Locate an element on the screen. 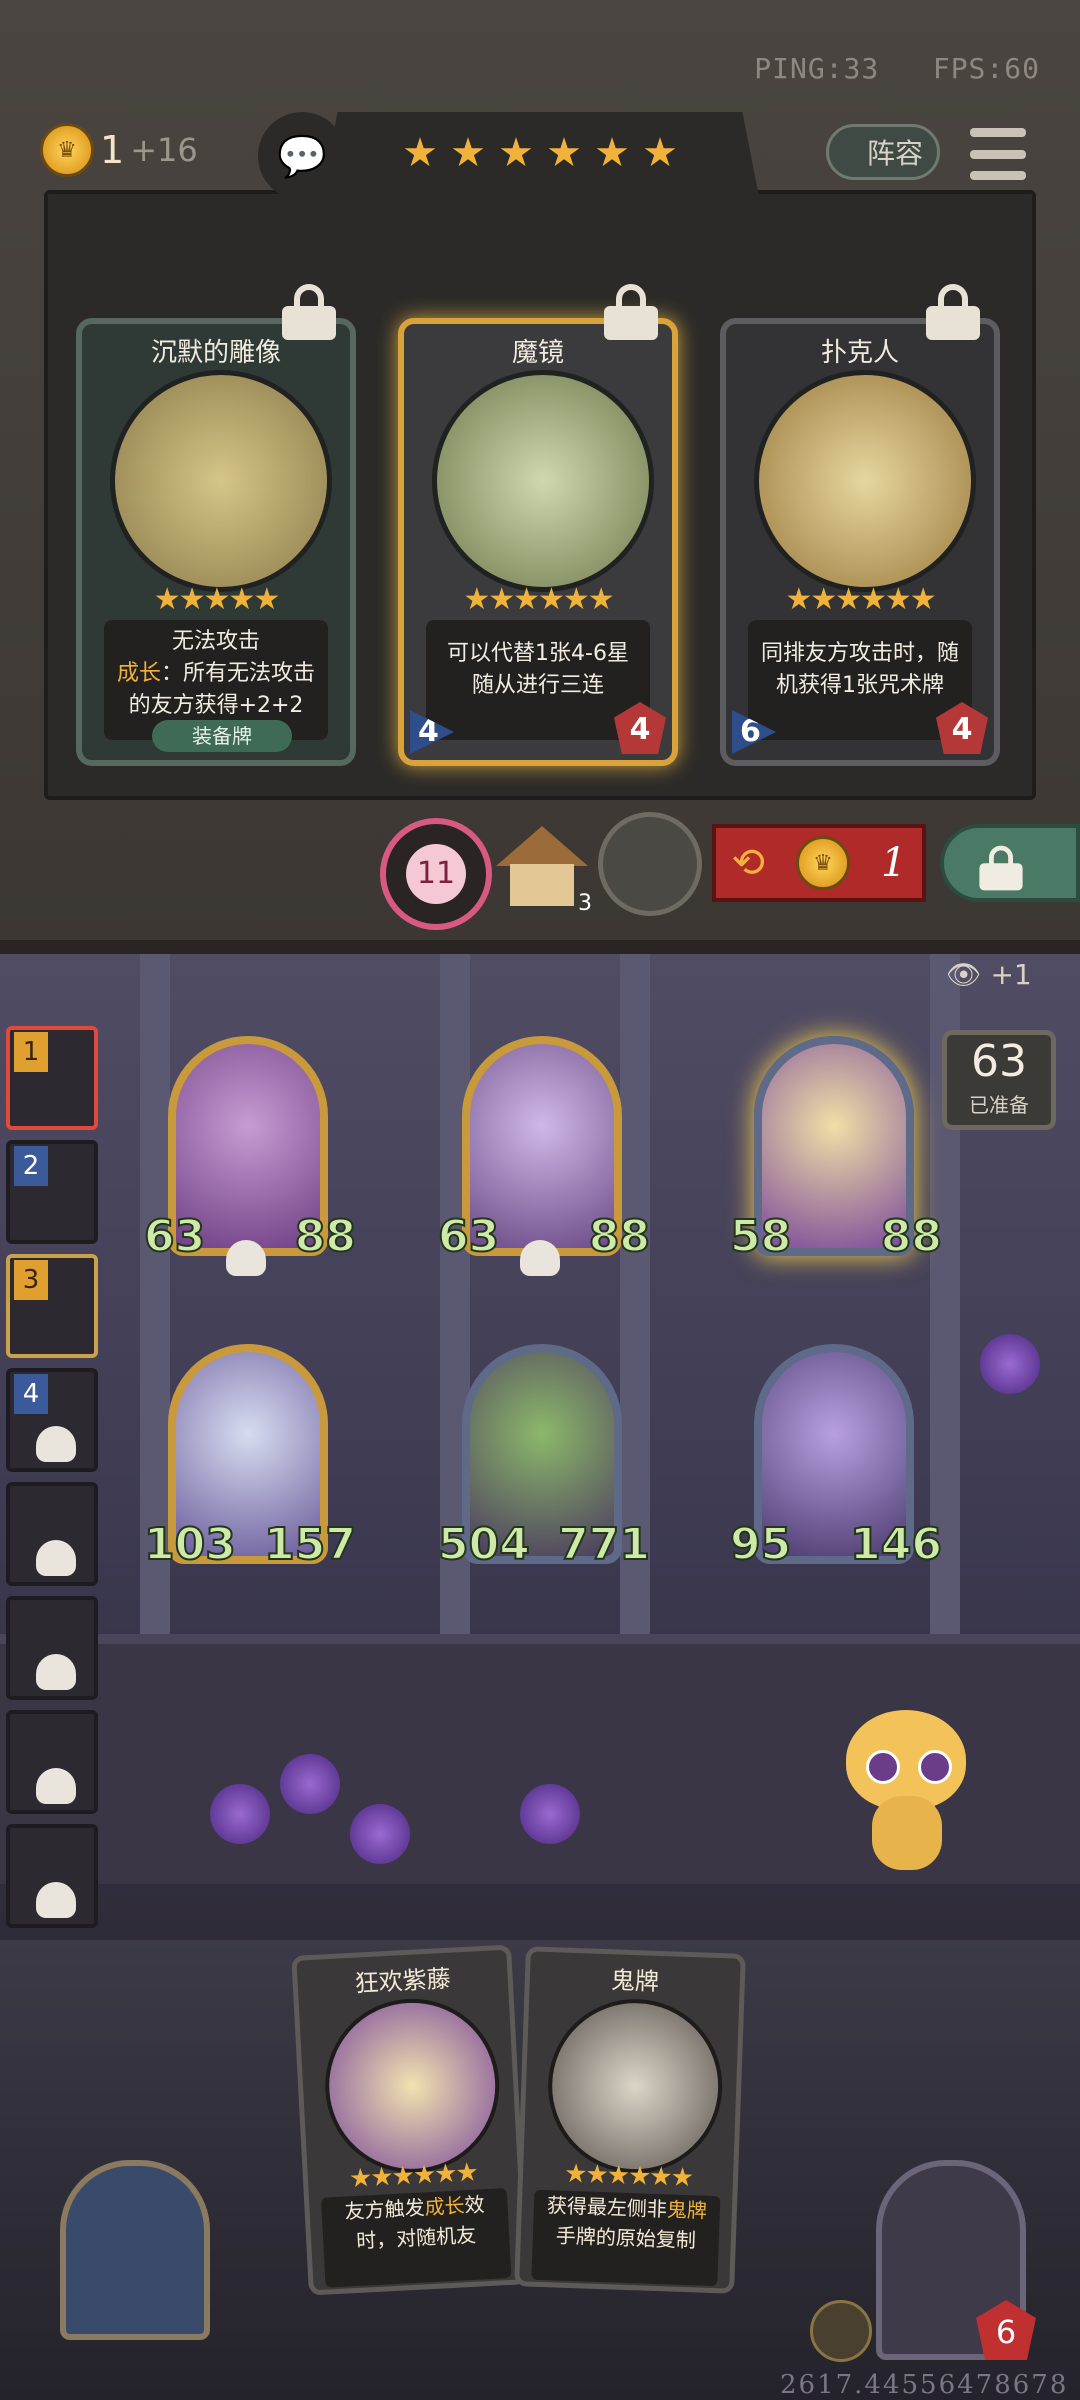 This screenshot has width=1080, height=2400. desc-line: 可以代替1张4-6星 is located at coordinates (538, 653).